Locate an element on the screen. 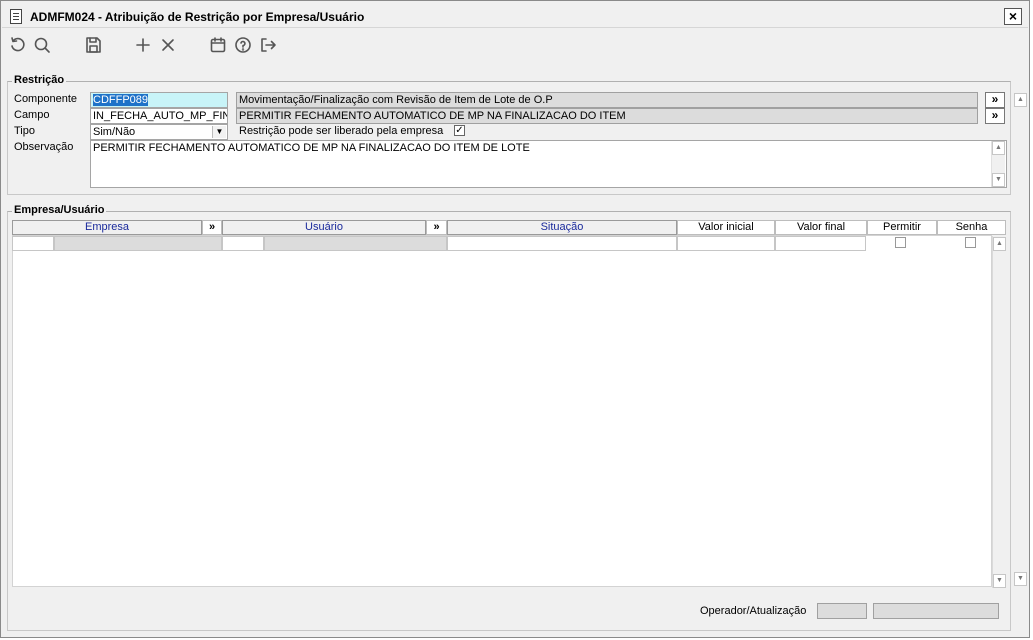  campo-lookup-button: » is located at coordinates (995, 116).